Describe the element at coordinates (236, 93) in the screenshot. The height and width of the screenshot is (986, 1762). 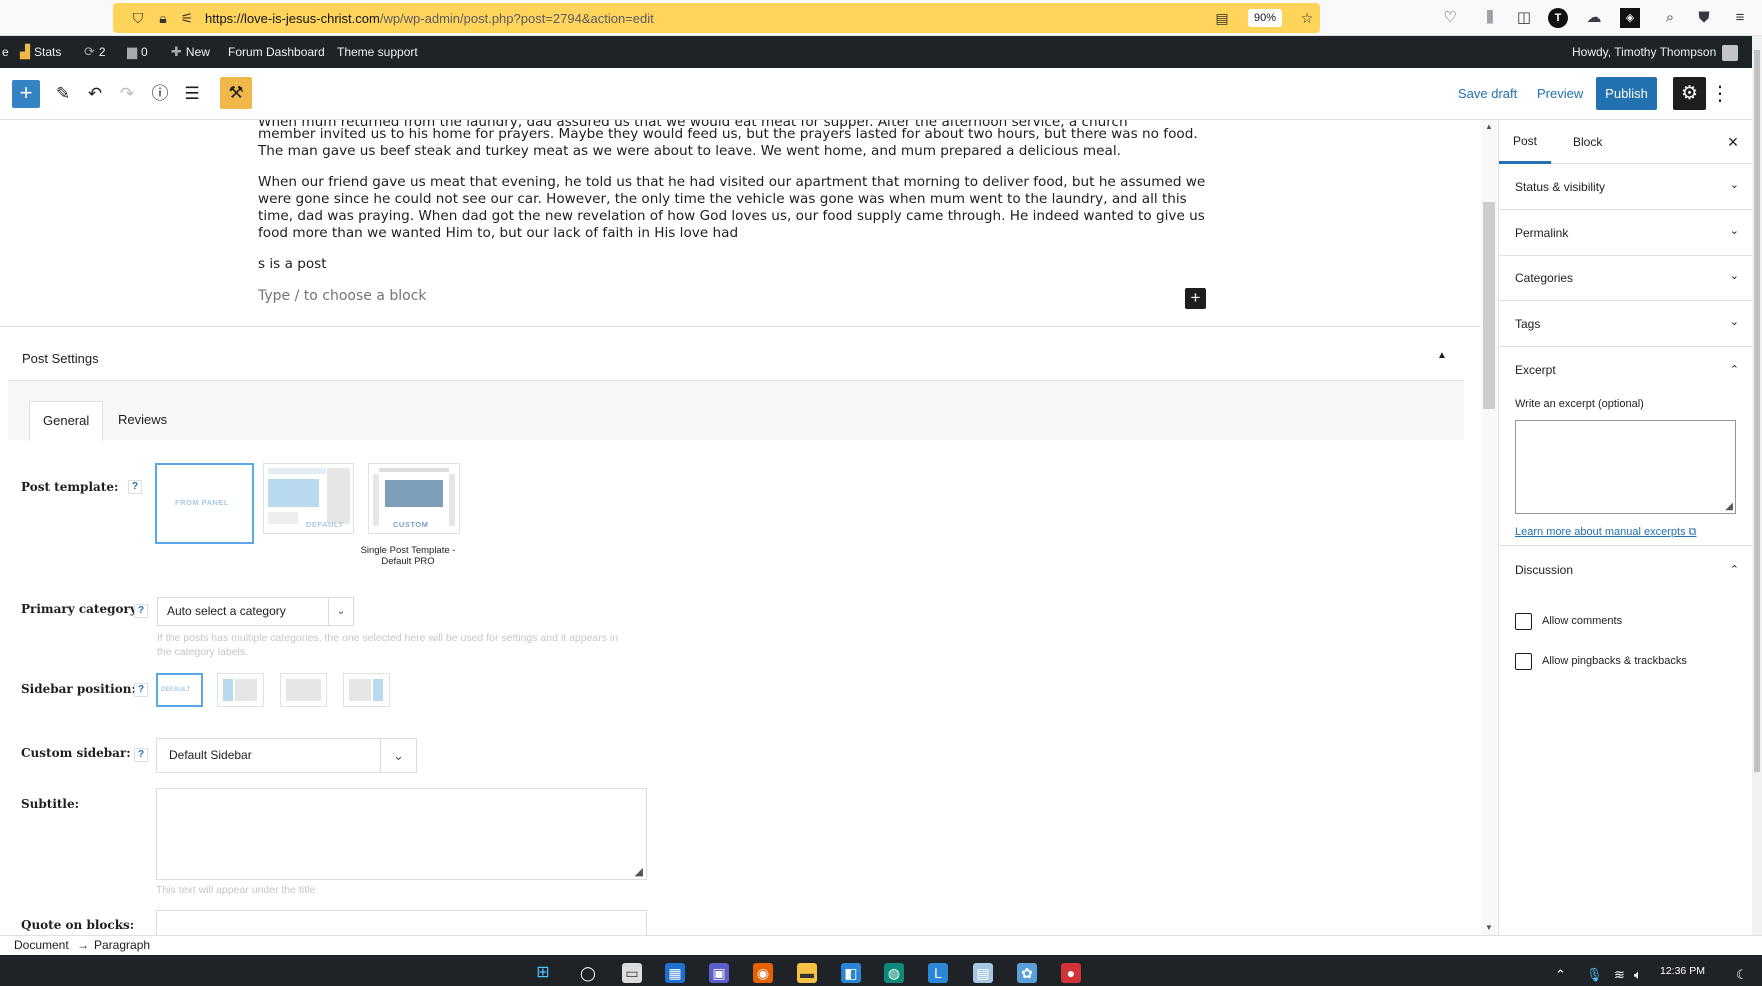
I see `theme-tools-icon: ⚒` at that location.